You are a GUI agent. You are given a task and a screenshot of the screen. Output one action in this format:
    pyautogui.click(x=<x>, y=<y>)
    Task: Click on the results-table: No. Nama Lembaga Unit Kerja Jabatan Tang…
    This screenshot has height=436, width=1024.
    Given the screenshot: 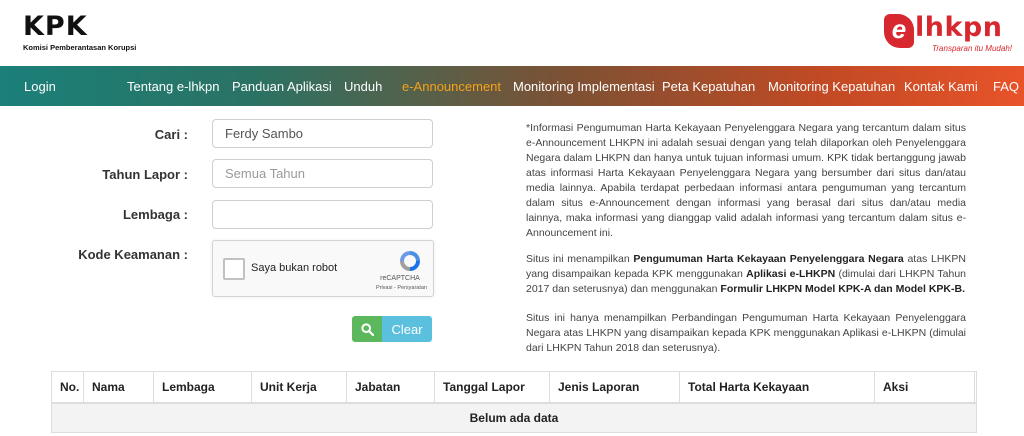 What is the action you would take?
    pyautogui.click(x=514, y=402)
    